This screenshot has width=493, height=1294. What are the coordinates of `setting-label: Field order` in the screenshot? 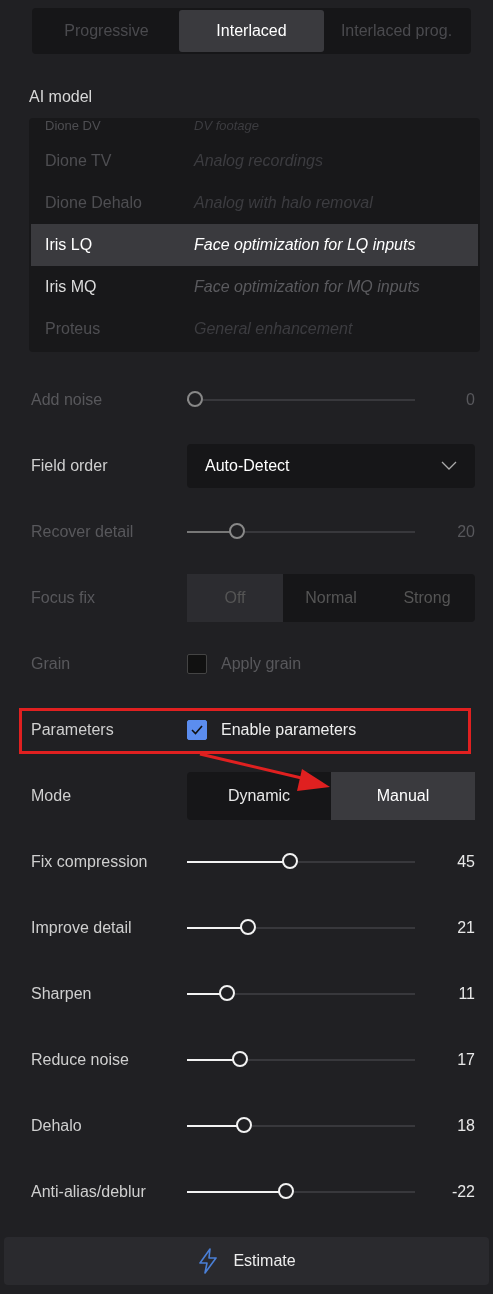 It's located at (70, 466).